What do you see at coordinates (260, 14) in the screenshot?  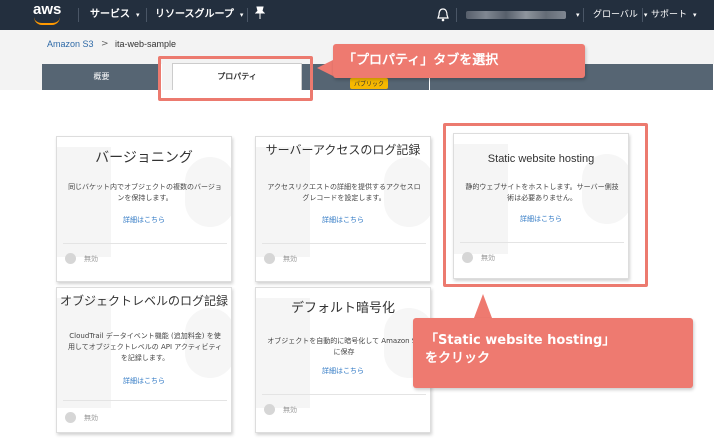 I see `pin-icon` at bounding box center [260, 14].